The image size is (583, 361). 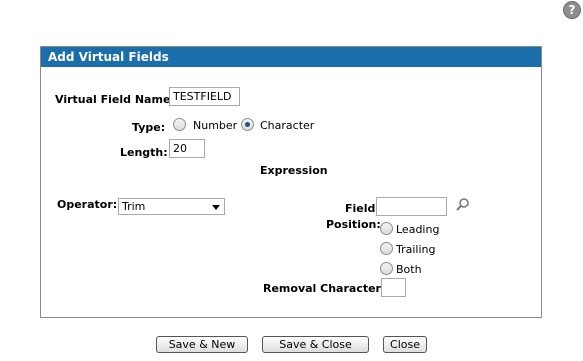 I want to click on field-input, so click(x=411, y=206).